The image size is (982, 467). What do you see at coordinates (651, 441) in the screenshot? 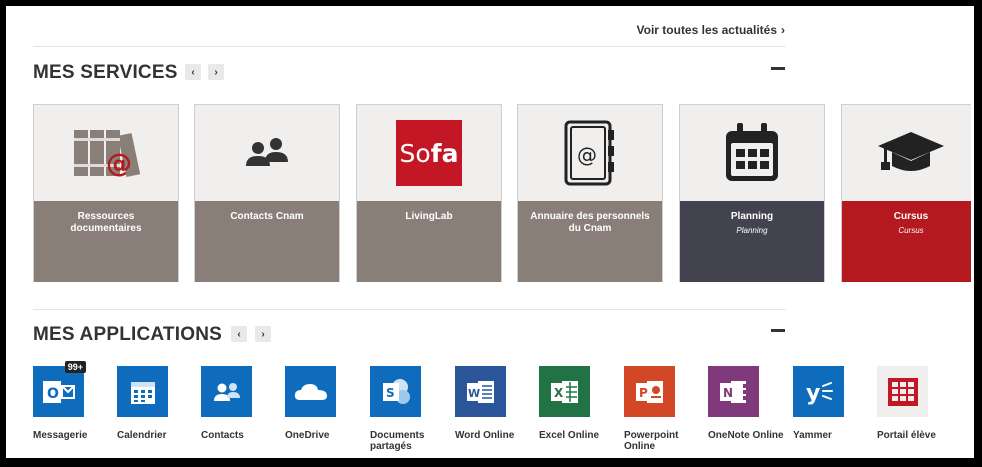
I see `app-label: Powerpoint Online` at bounding box center [651, 441].